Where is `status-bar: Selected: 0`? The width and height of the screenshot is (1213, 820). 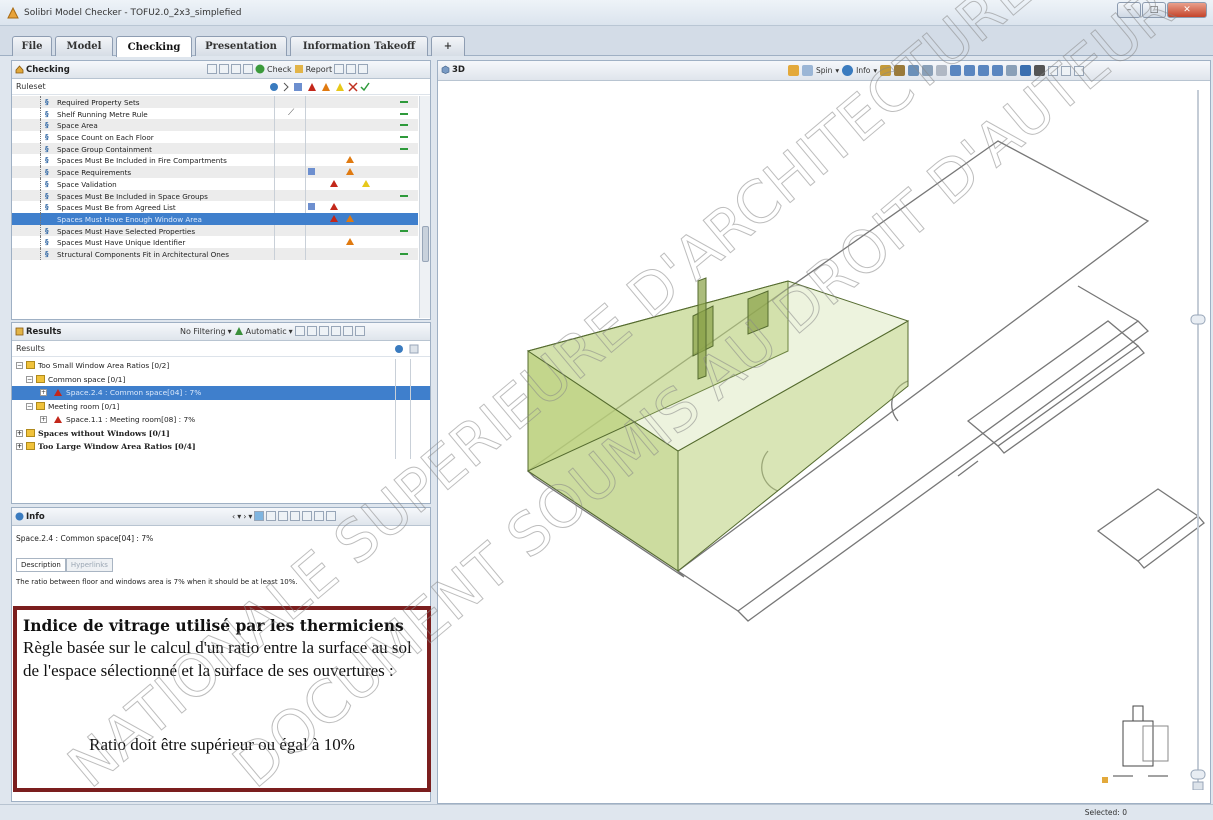
status-bar: Selected: 0 is located at coordinates (606, 812).